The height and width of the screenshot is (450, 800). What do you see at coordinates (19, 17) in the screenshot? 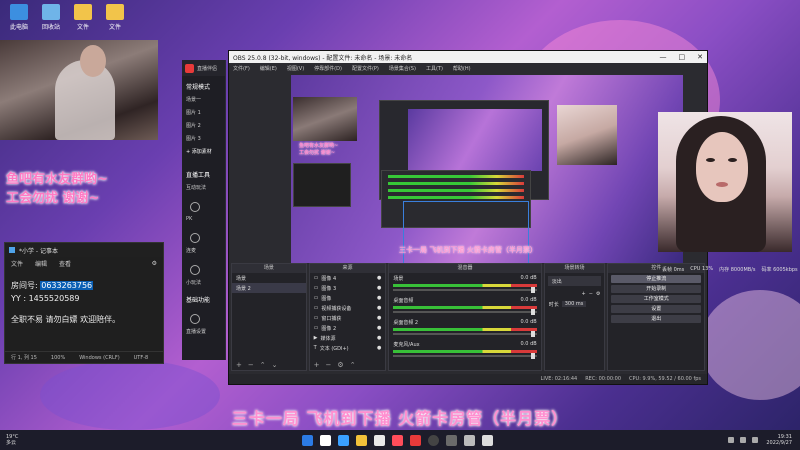
I see `desktop-icon-this-pc: 此电脑` at bounding box center [19, 17].